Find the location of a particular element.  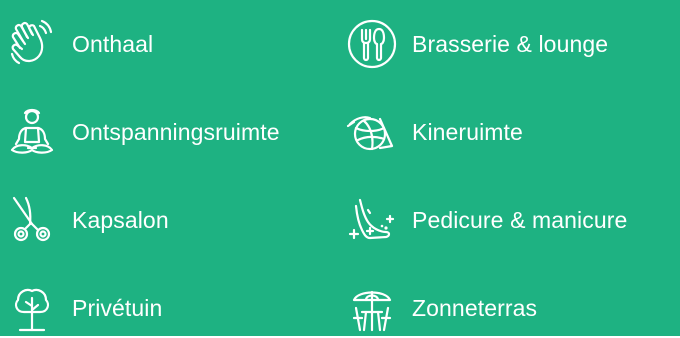

facility-item-ontspanningsruimte: Ontspanningsruimte is located at coordinates (141, 132).